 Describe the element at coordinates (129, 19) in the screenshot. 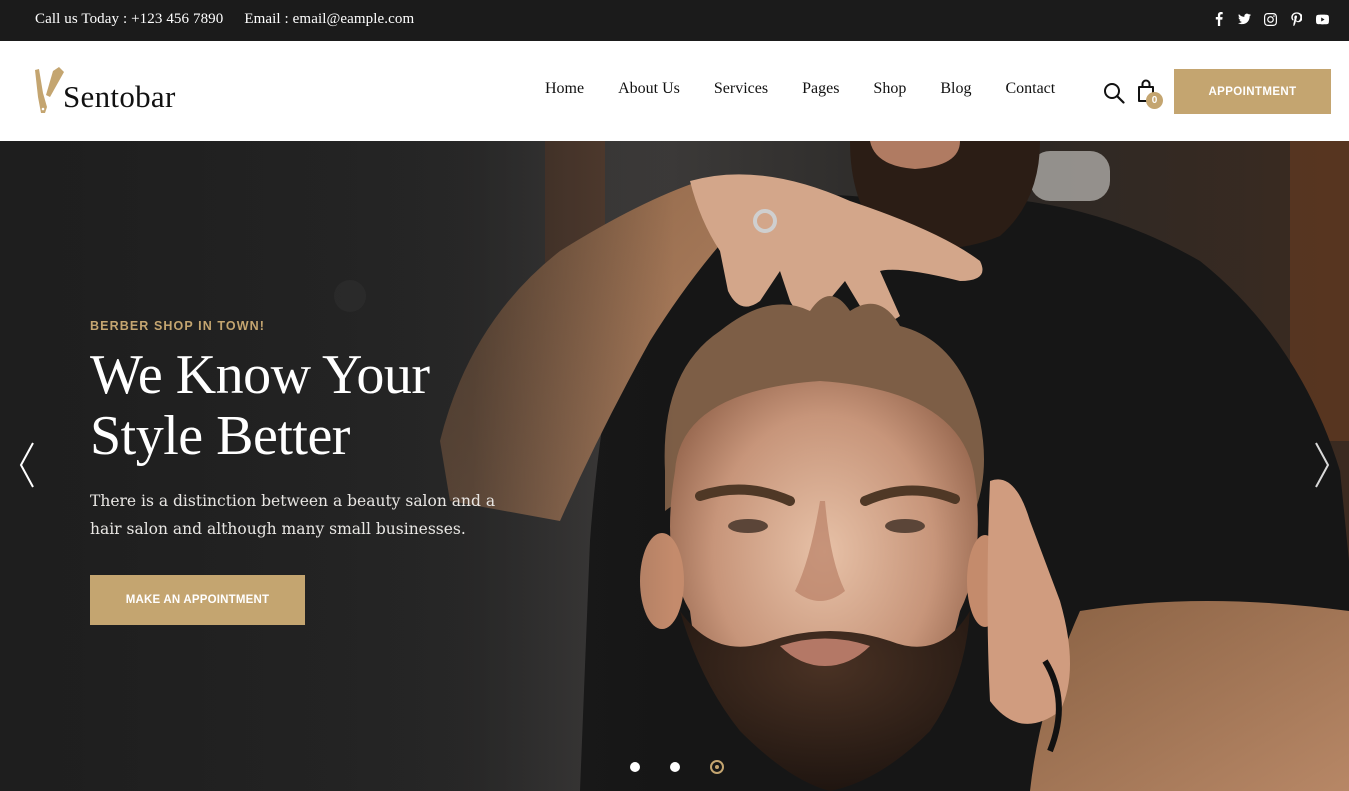

I see `phone-text: Call us Today : +123 456 7890` at that location.